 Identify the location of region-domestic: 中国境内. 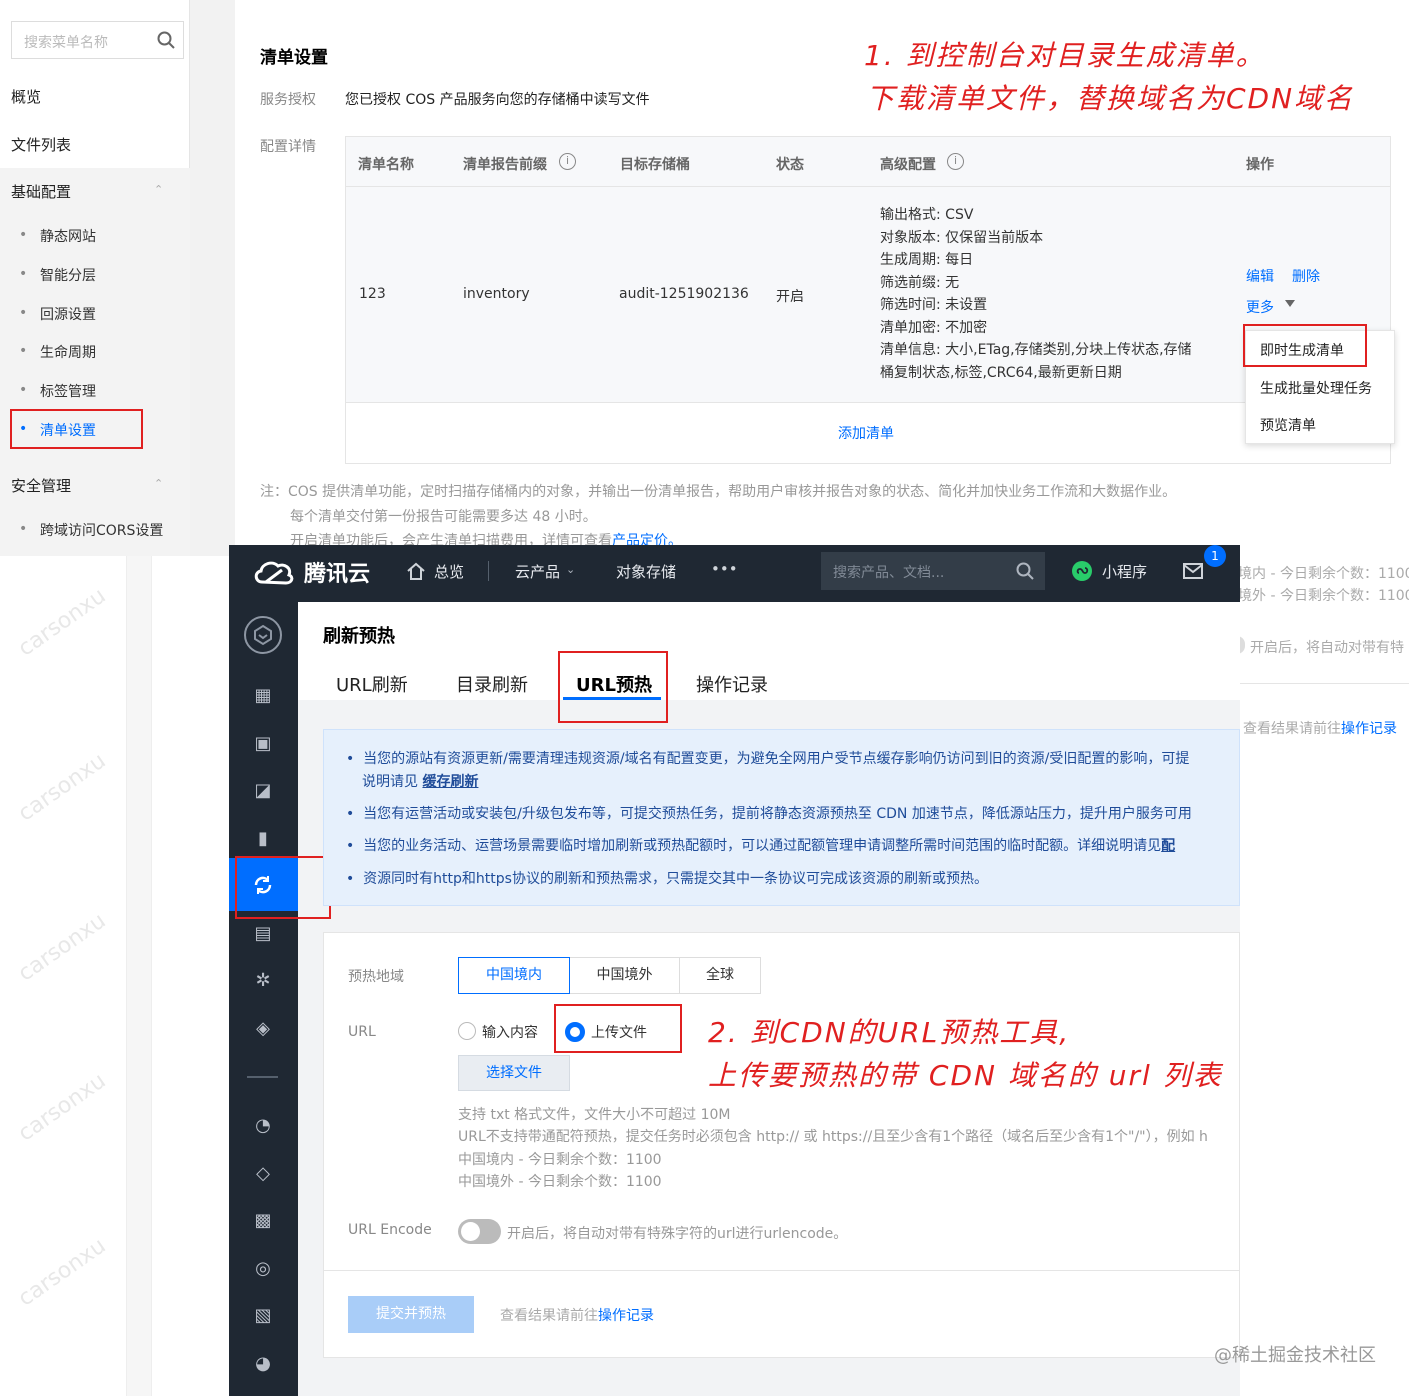
(514, 975).